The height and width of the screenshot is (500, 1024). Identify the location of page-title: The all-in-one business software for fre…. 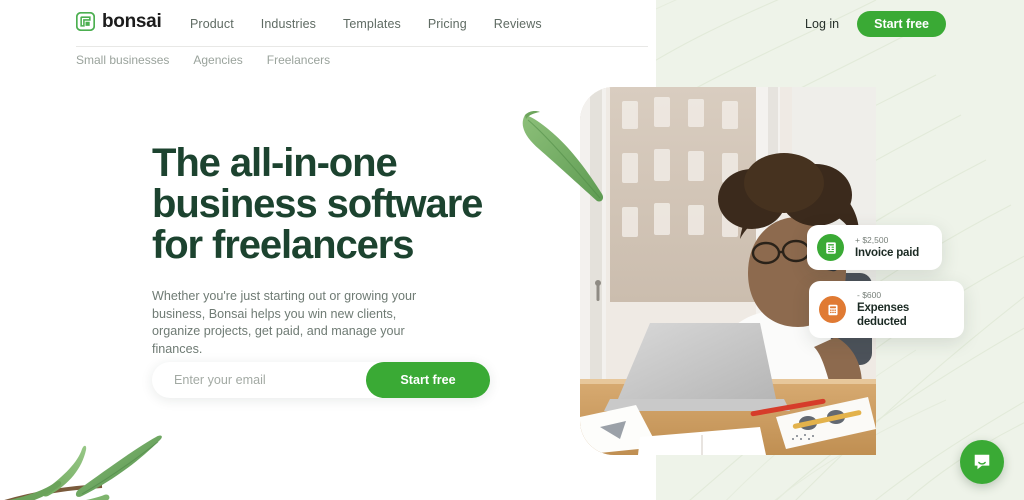
(317, 204).